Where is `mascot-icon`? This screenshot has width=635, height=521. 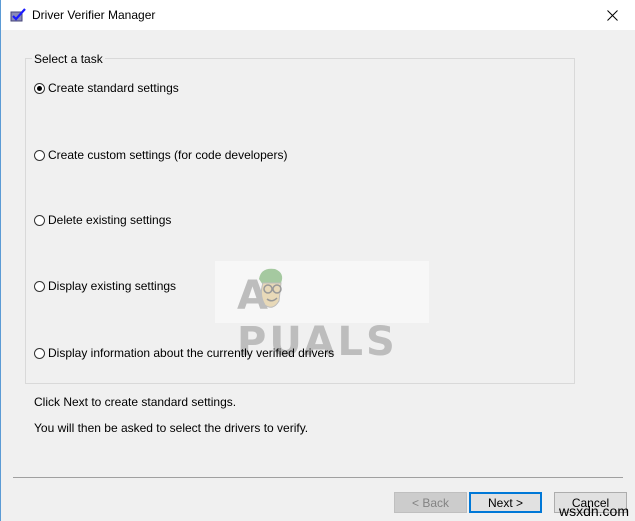
mascot-icon is located at coordinates (271, 288).